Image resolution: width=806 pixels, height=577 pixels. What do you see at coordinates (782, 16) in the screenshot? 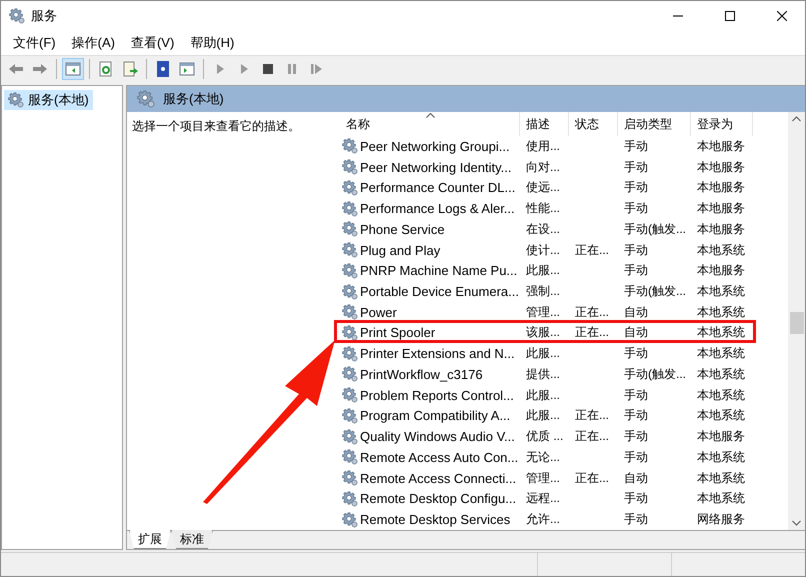
I see `close-icon` at bounding box center [782, 16].